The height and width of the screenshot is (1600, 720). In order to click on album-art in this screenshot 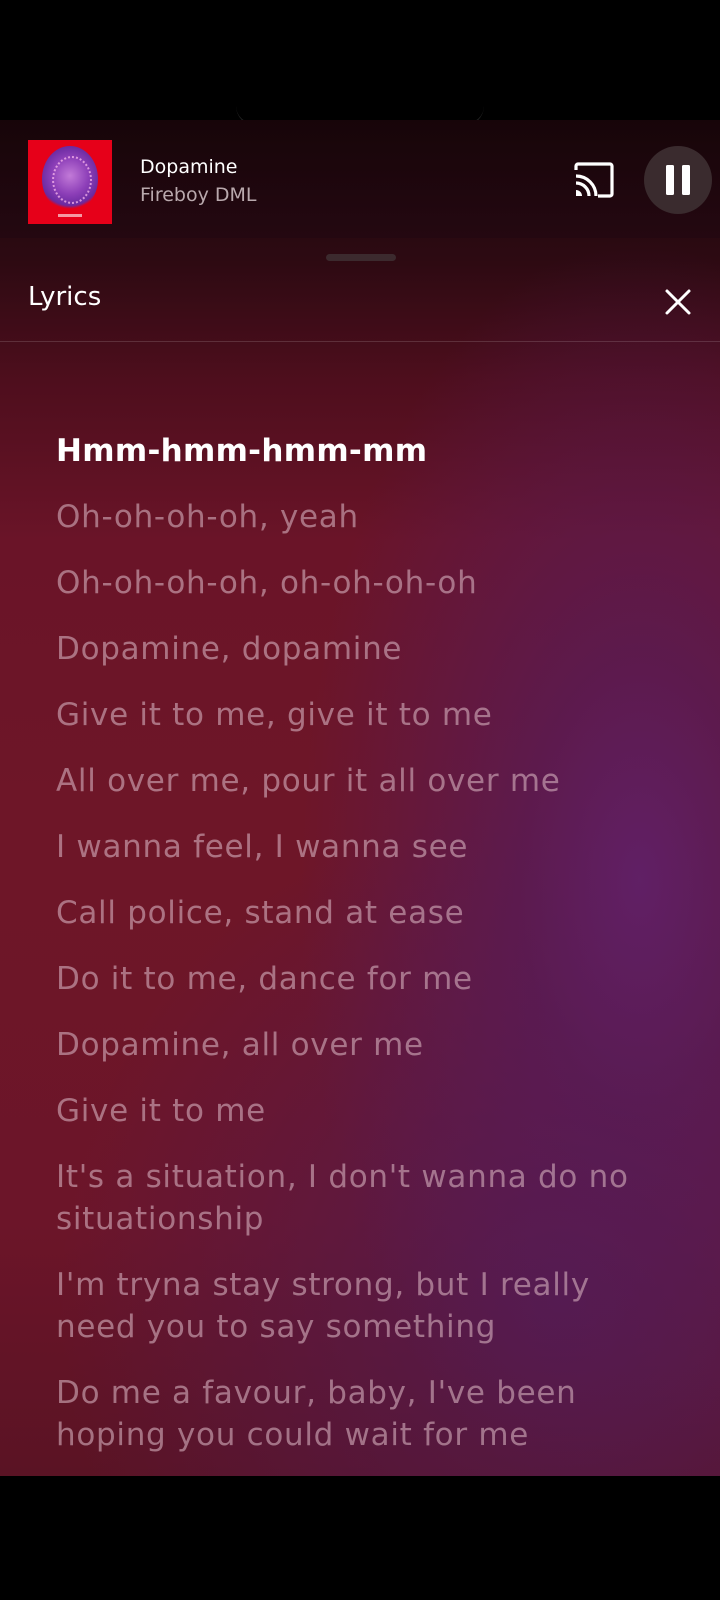, I will do `click(70, 182)`.